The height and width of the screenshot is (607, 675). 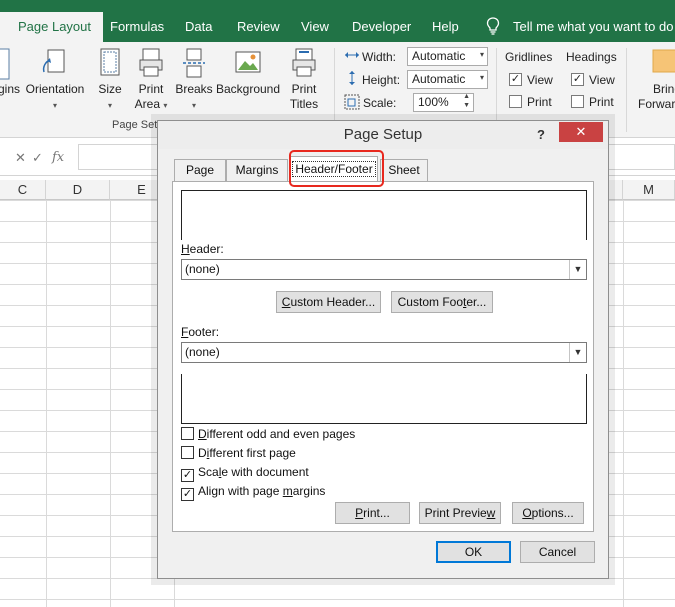 I want to click on height-combo: Automatic ▾, so click(x=447, y=79).